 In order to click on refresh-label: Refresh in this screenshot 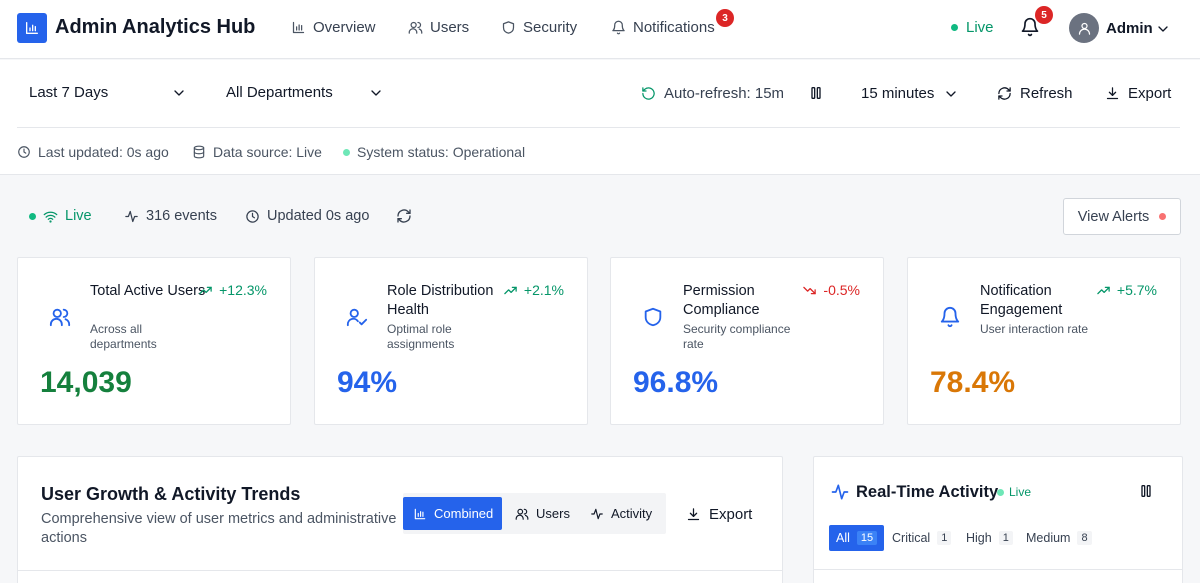, I will do `click(1046, 93)`.